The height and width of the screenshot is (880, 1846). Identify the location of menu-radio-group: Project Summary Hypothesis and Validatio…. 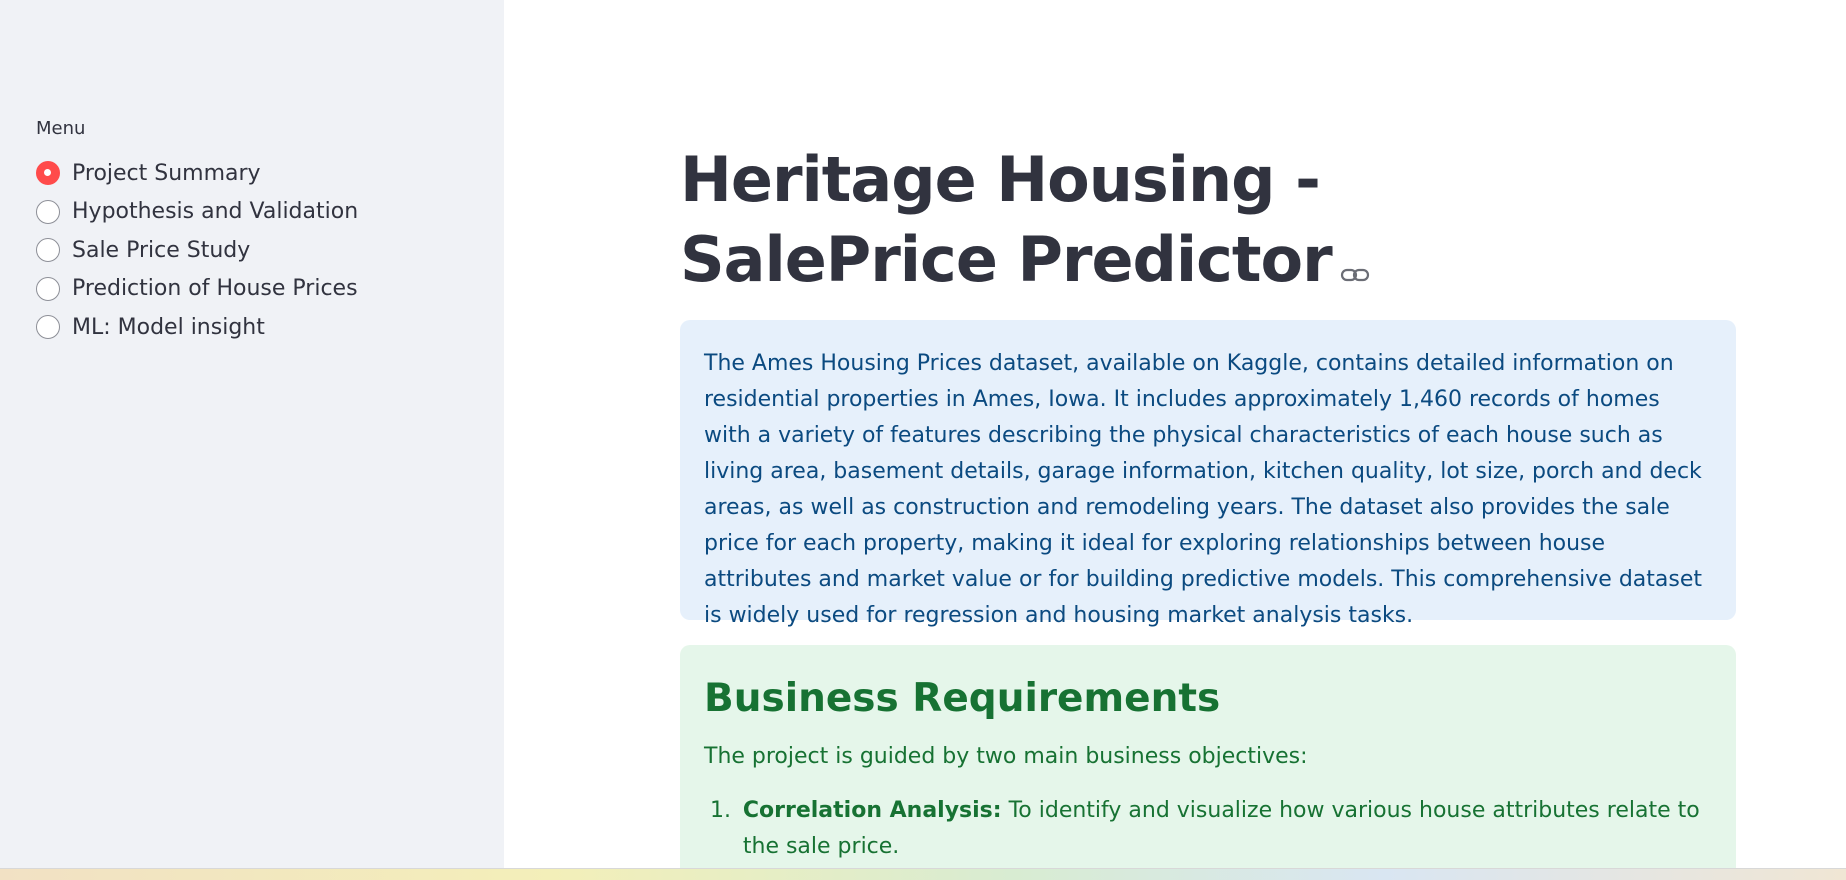
(197, 250).